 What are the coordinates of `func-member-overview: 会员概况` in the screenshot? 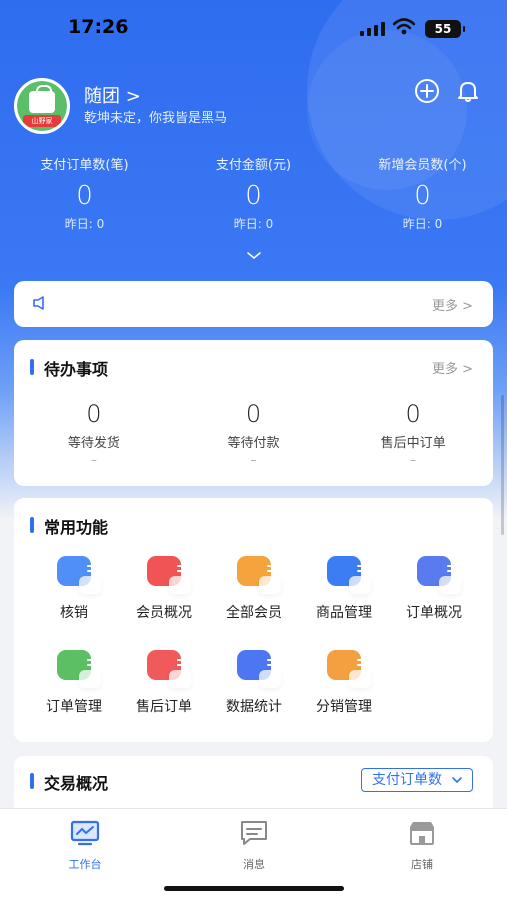 It's located at (164, 589).